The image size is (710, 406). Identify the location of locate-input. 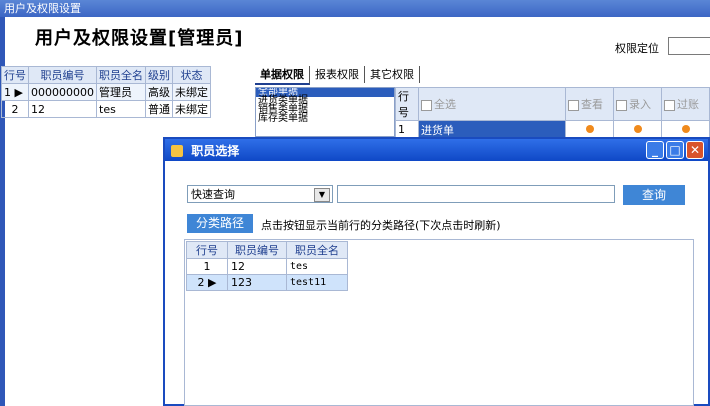
(689, 46).